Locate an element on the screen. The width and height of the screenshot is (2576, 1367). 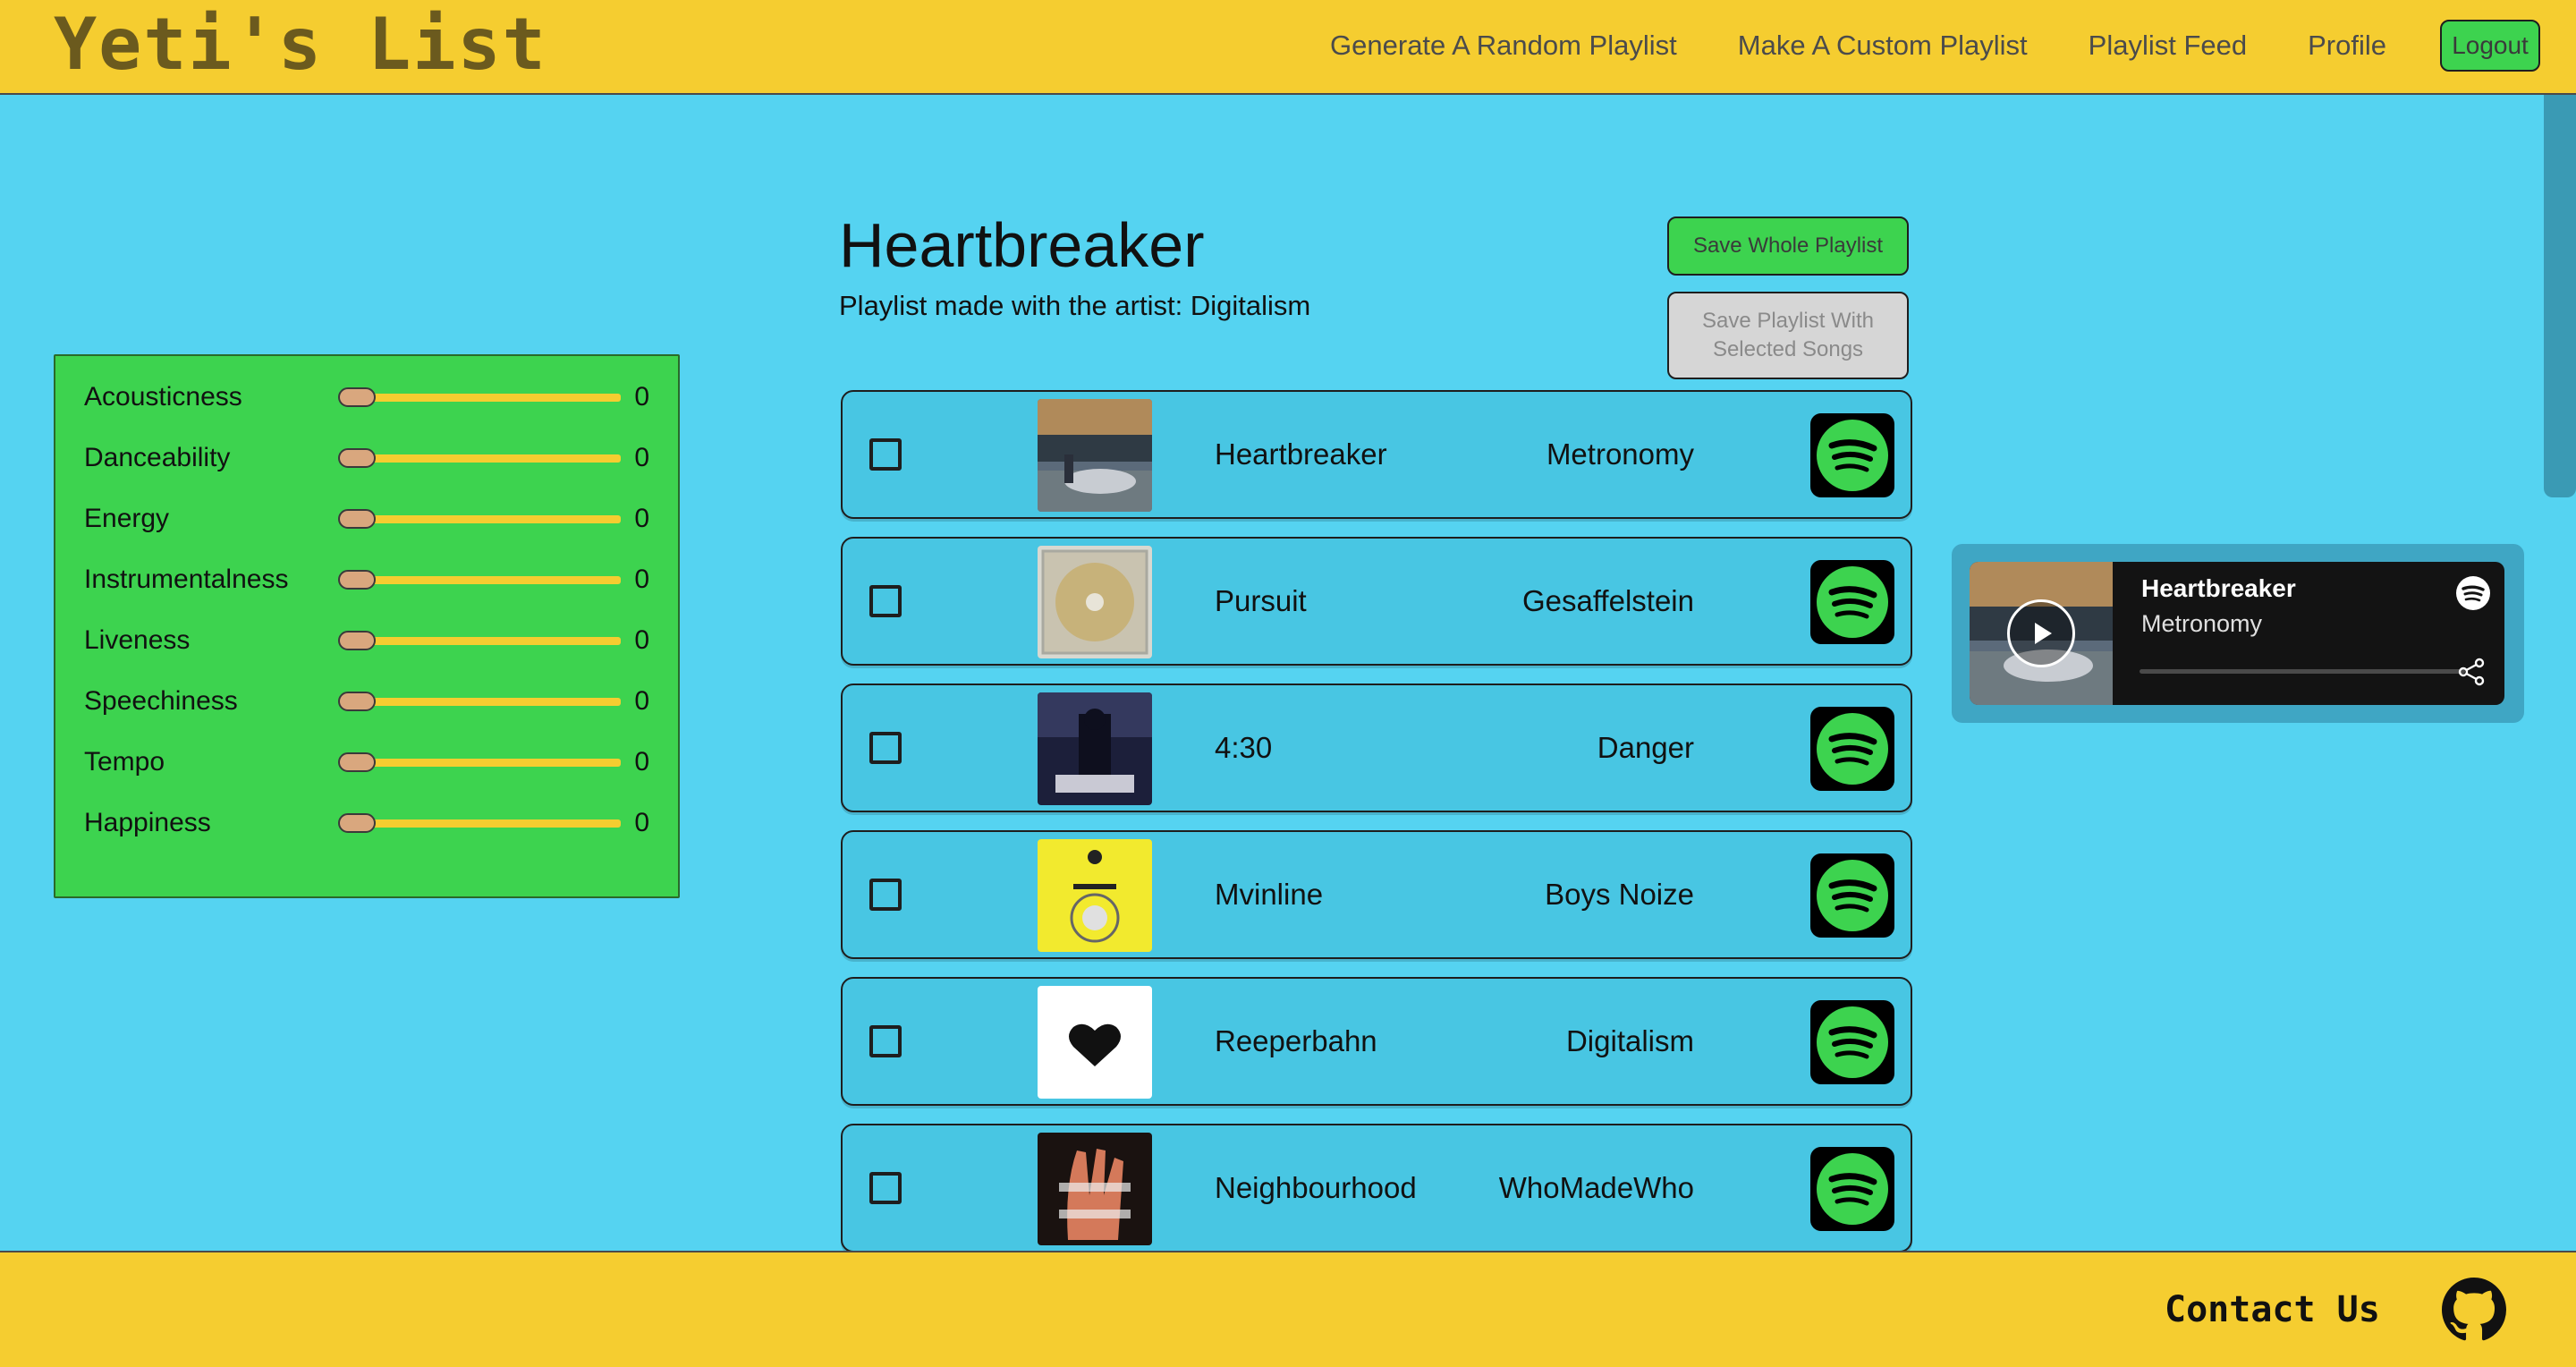
nav-make-custom-playlist: Make A Custom Playlist is located at coordinates (1883, 46).